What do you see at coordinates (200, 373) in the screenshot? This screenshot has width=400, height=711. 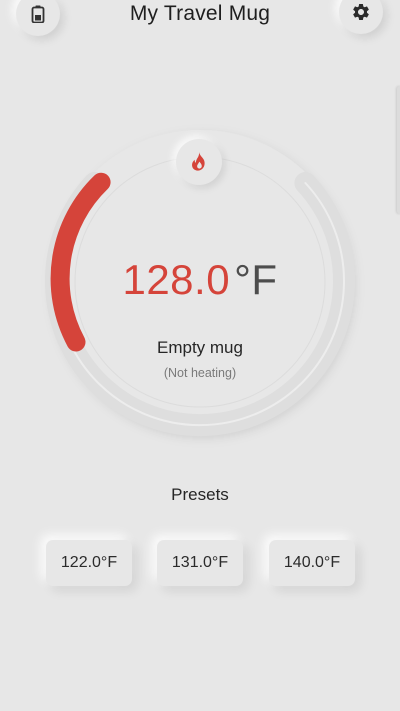 I see `heating-status: (Not heating)` at bounding box center [200, 373].